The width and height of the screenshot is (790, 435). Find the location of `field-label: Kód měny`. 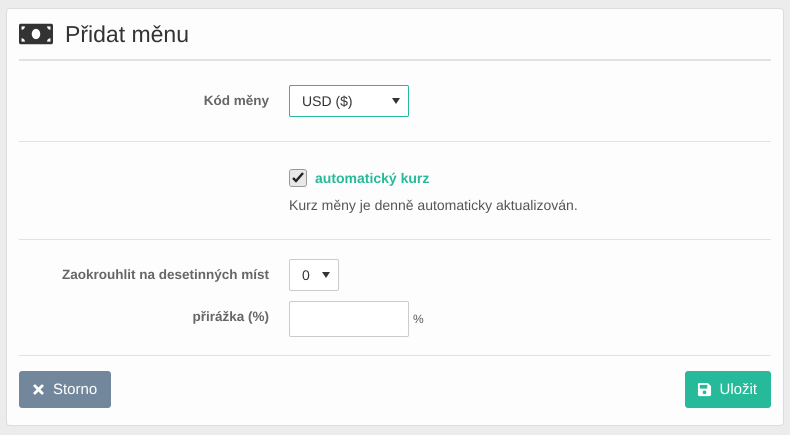

field-label: Kód měny is located at coordinates (235, 100).